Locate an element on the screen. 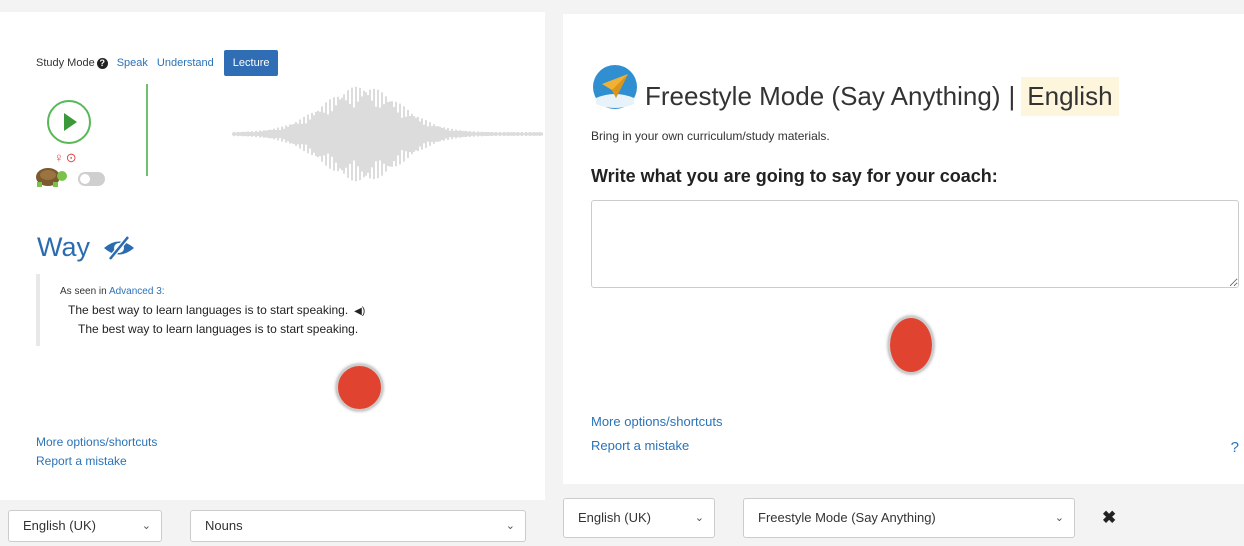 The height and width of the screenshot is (546, 1244). title-text: Freestyle Mode (Say Anything) is located at coordinates (823, 96).